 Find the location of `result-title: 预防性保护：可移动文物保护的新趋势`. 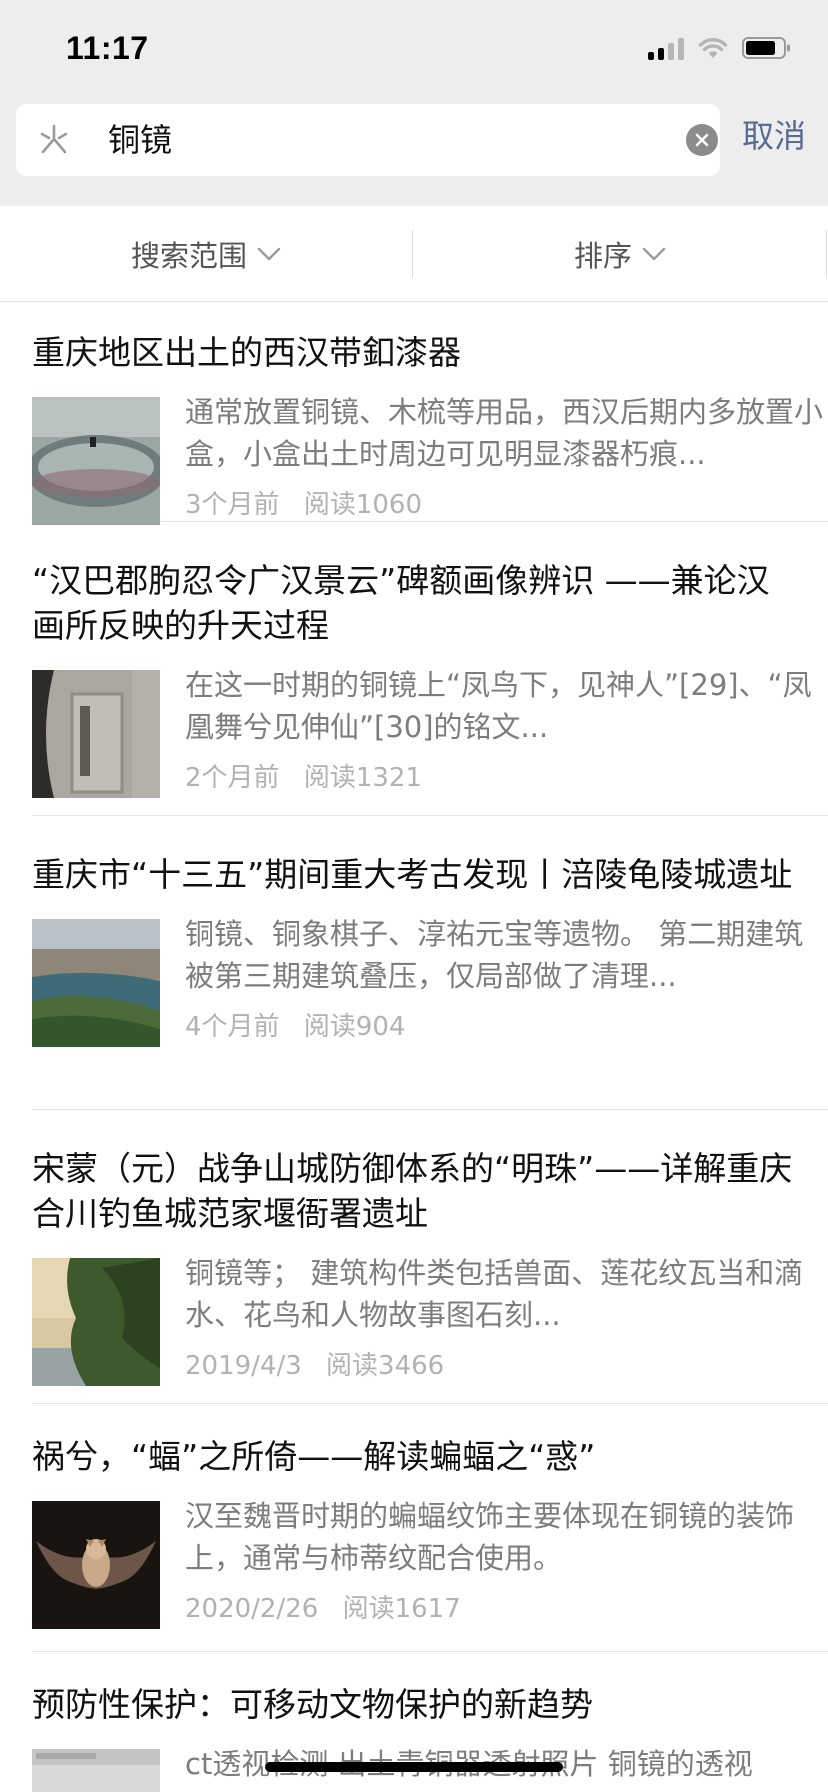

result-title: 预防性保护：可移动文物保护的新趋势 is located at coordinates (430, 1704).